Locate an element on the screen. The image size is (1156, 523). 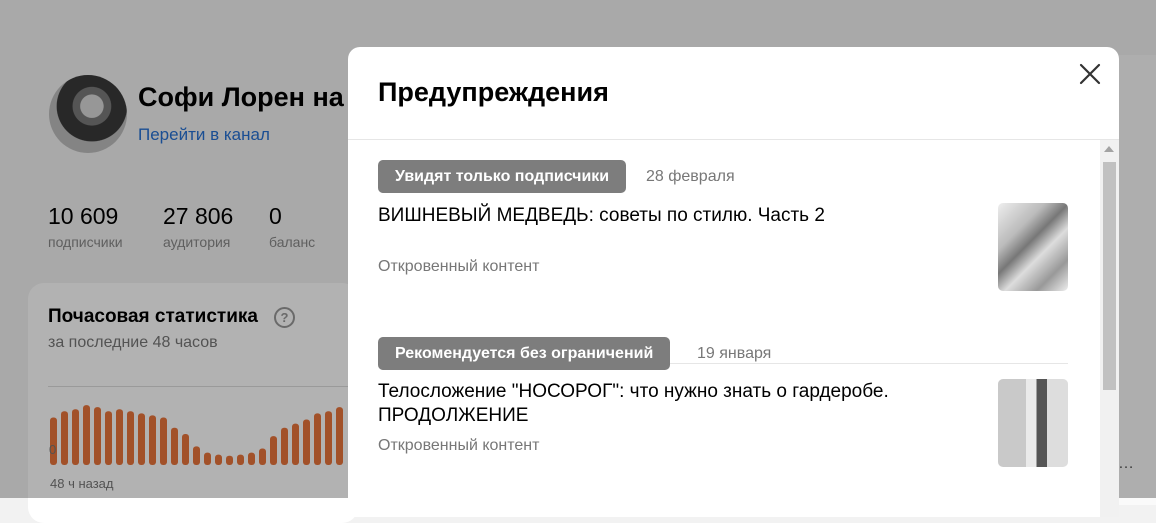
close-icon is located at coordinates (1090, 74).